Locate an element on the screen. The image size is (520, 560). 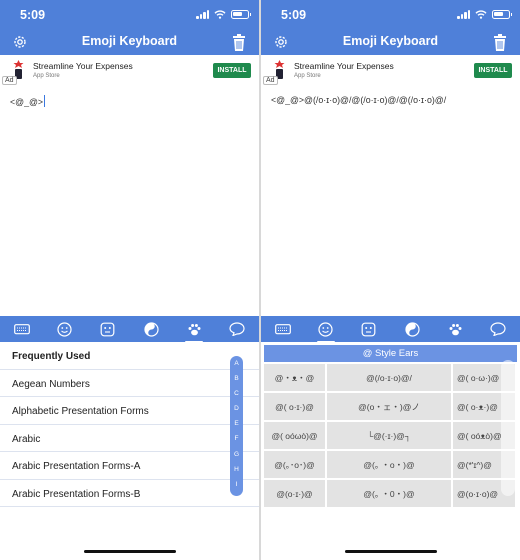
scroll-index-overlay is located at coordinates (508, 428).